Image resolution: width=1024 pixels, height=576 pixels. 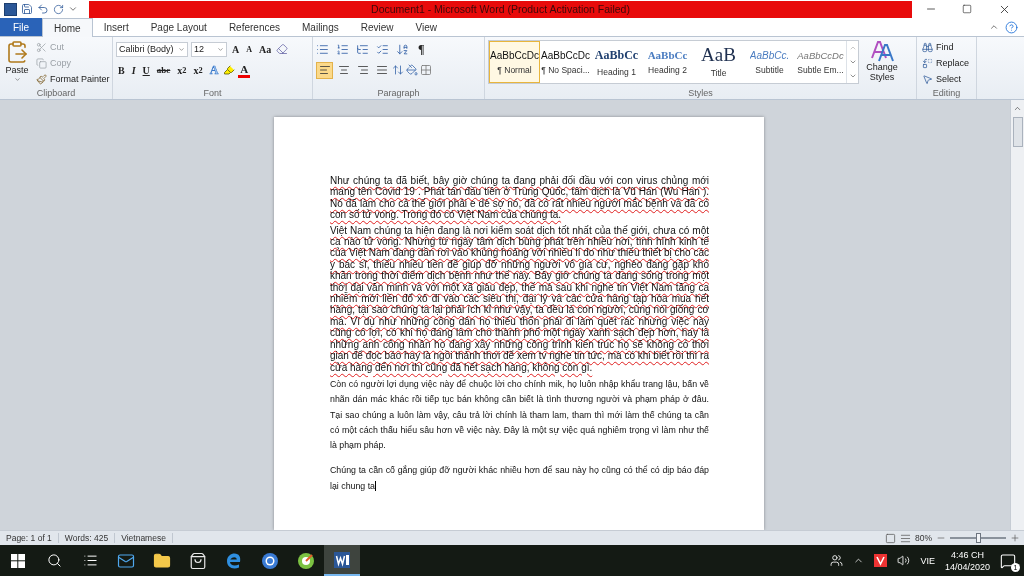 What do you see at coordinates (852, 76) in the screenshot?
I see `more-icon` at bounding box center [852, 76].